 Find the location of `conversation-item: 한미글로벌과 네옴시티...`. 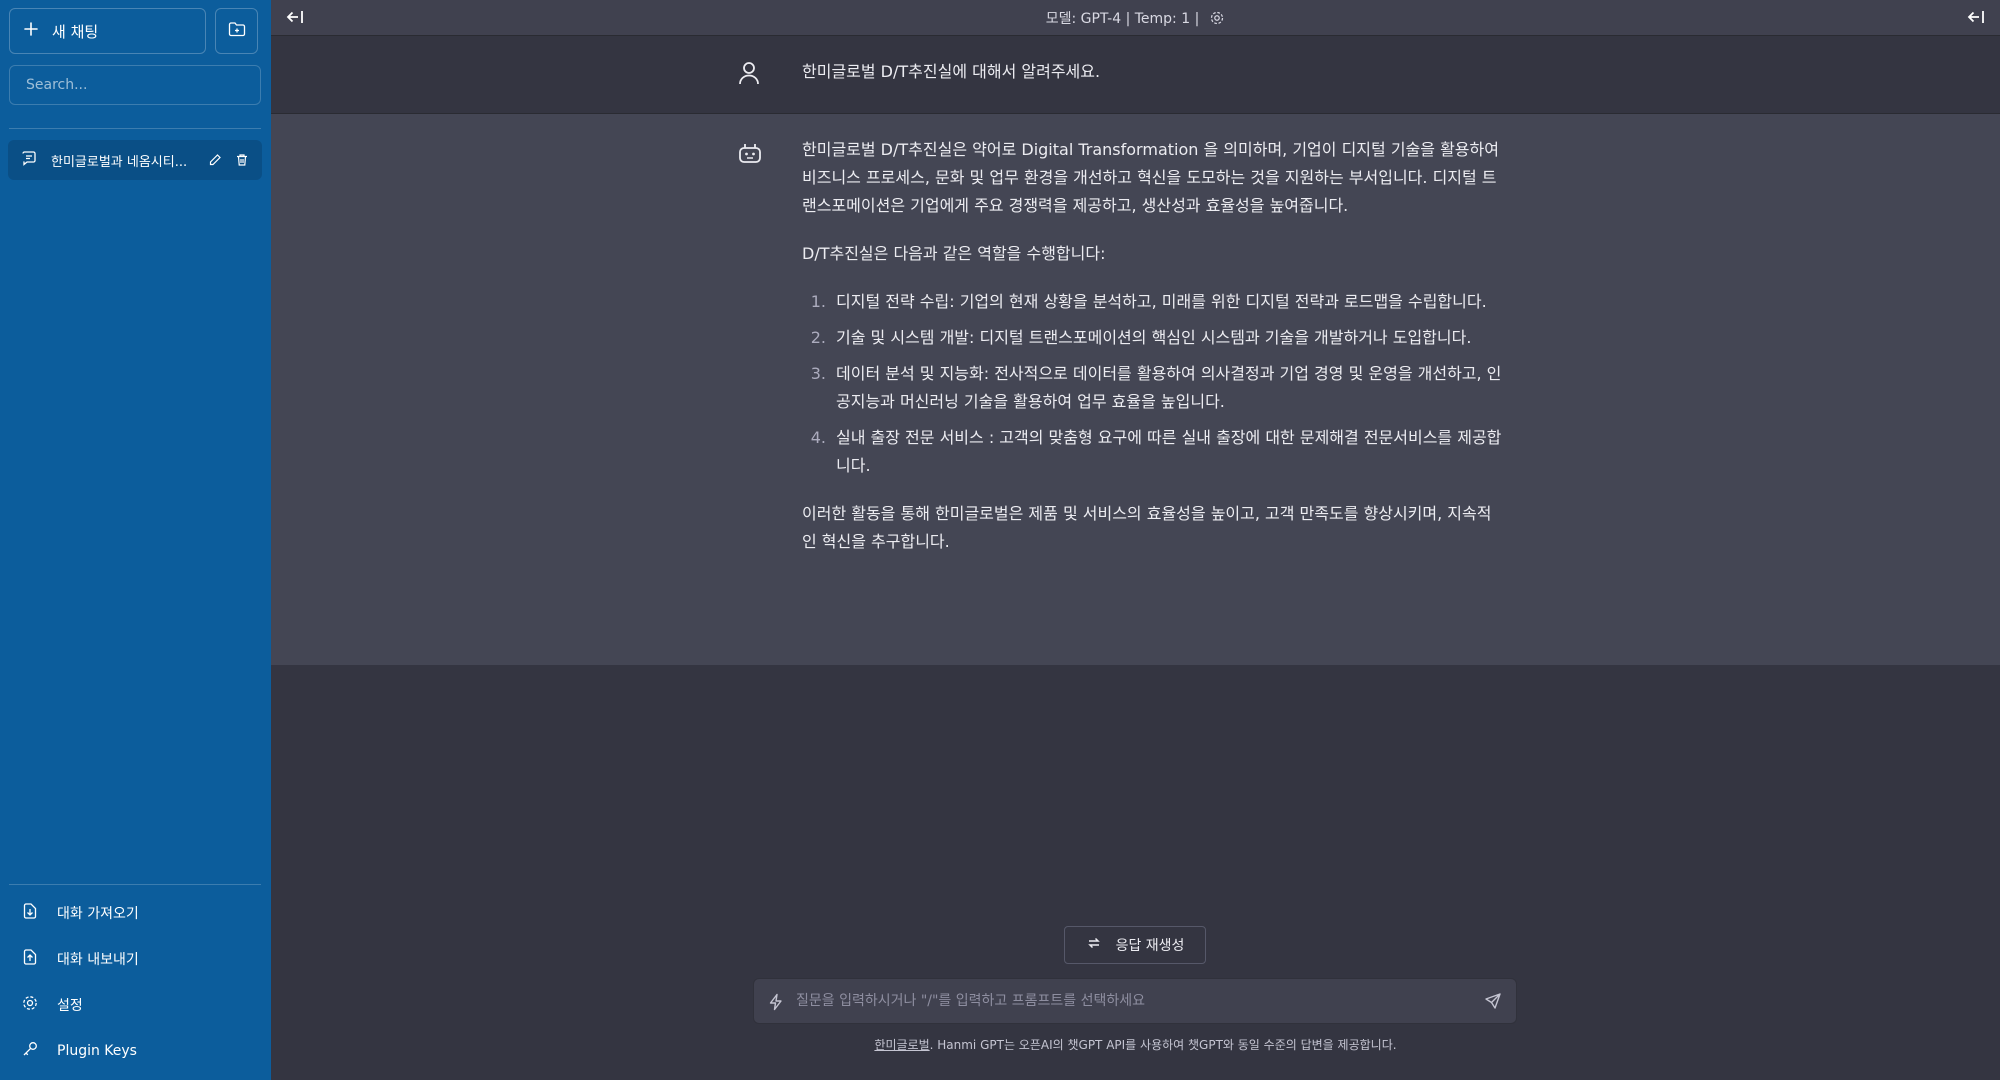

conversation-item: 한미글로벌과 네옴시티... is located at coordinates (135, 160).